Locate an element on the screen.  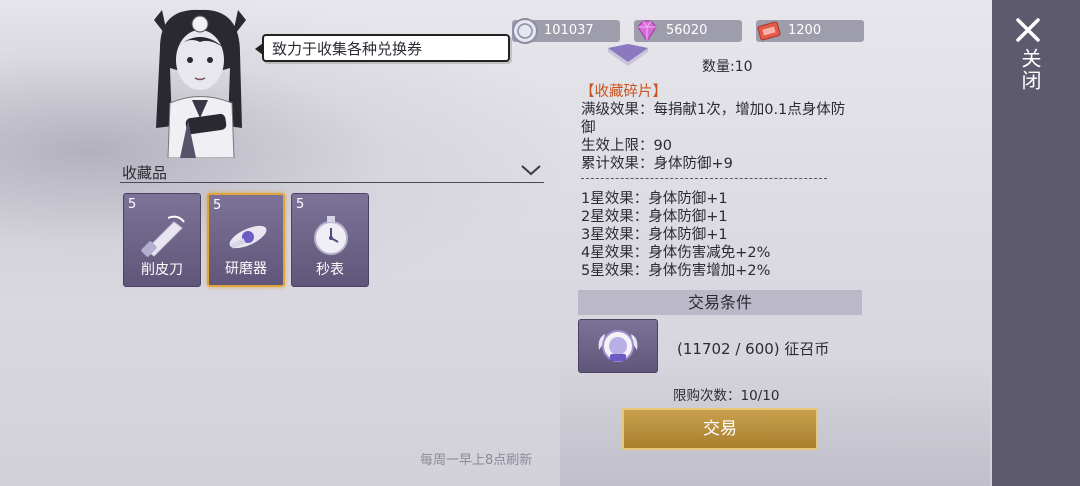
recruit-coin-icon is located at coordinates (618, 346).